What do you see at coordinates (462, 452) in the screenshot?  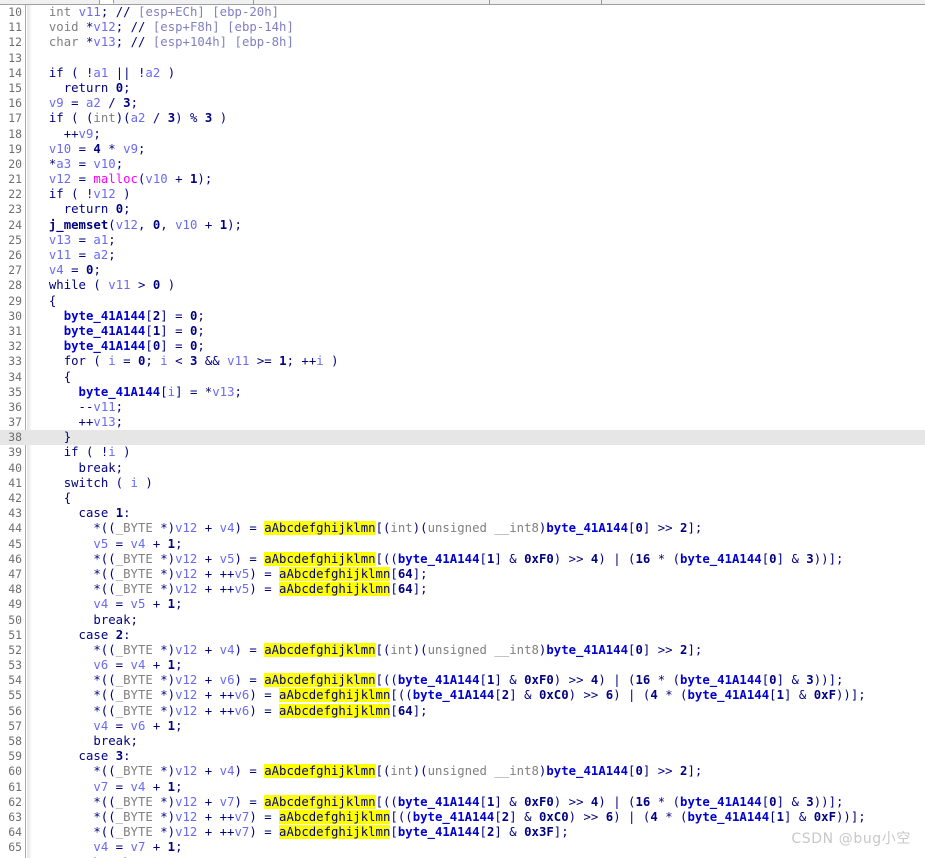 I see `code-line: 39 if ( !i )` at bounding box center [462, 452].